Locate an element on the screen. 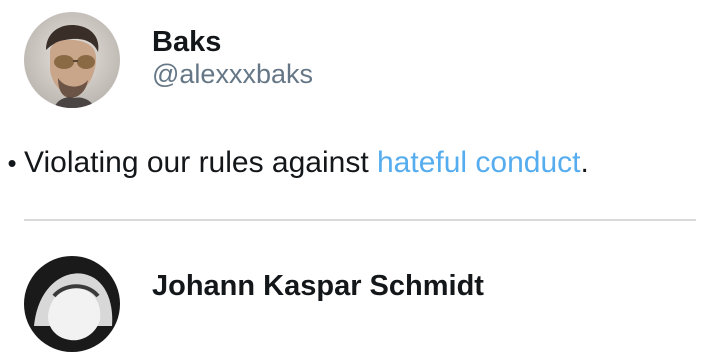  user-handle: @alexxxbaks is located at coordinates (232, 74).